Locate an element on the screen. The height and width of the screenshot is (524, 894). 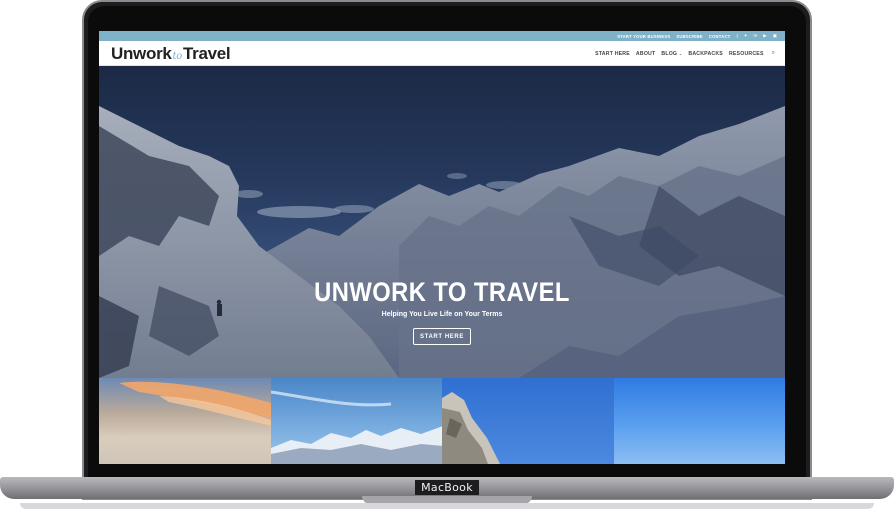
tile-blue-sky is located at coordinates (699, 421).